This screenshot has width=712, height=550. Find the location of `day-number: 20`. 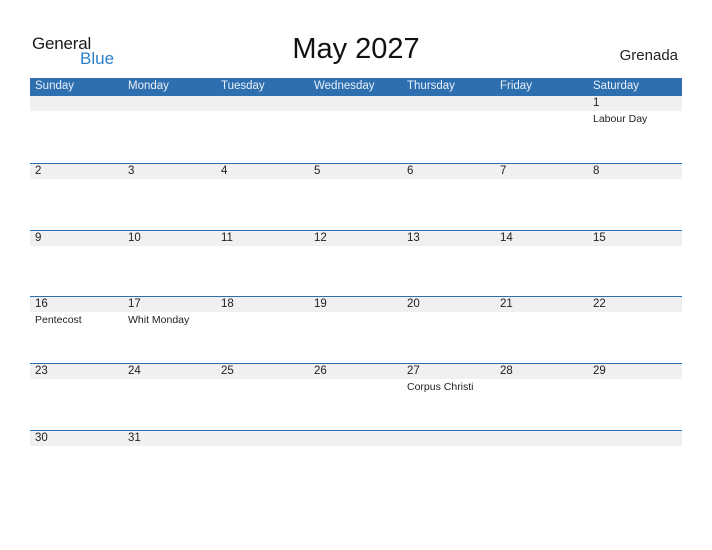

day-number: 20 is located at coordinates (413, 304).